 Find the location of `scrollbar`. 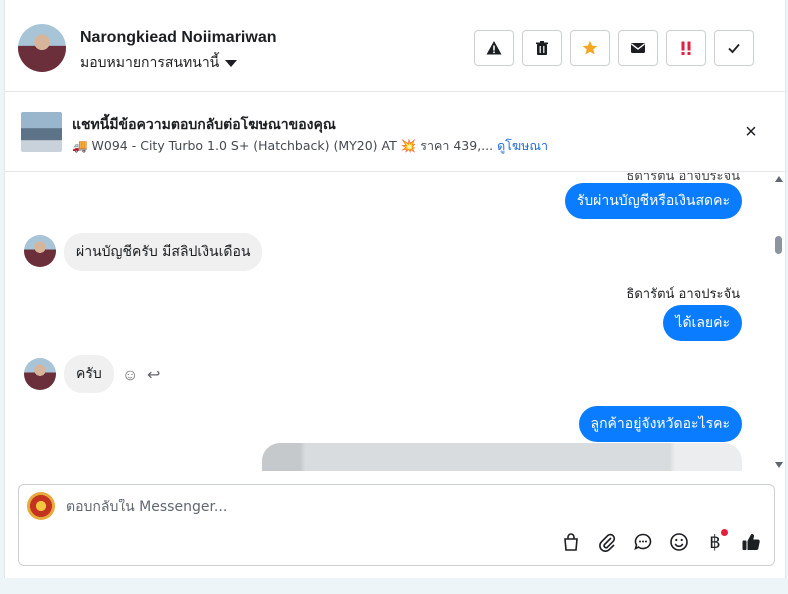

scrollbar is located at coordinates (779, 322).